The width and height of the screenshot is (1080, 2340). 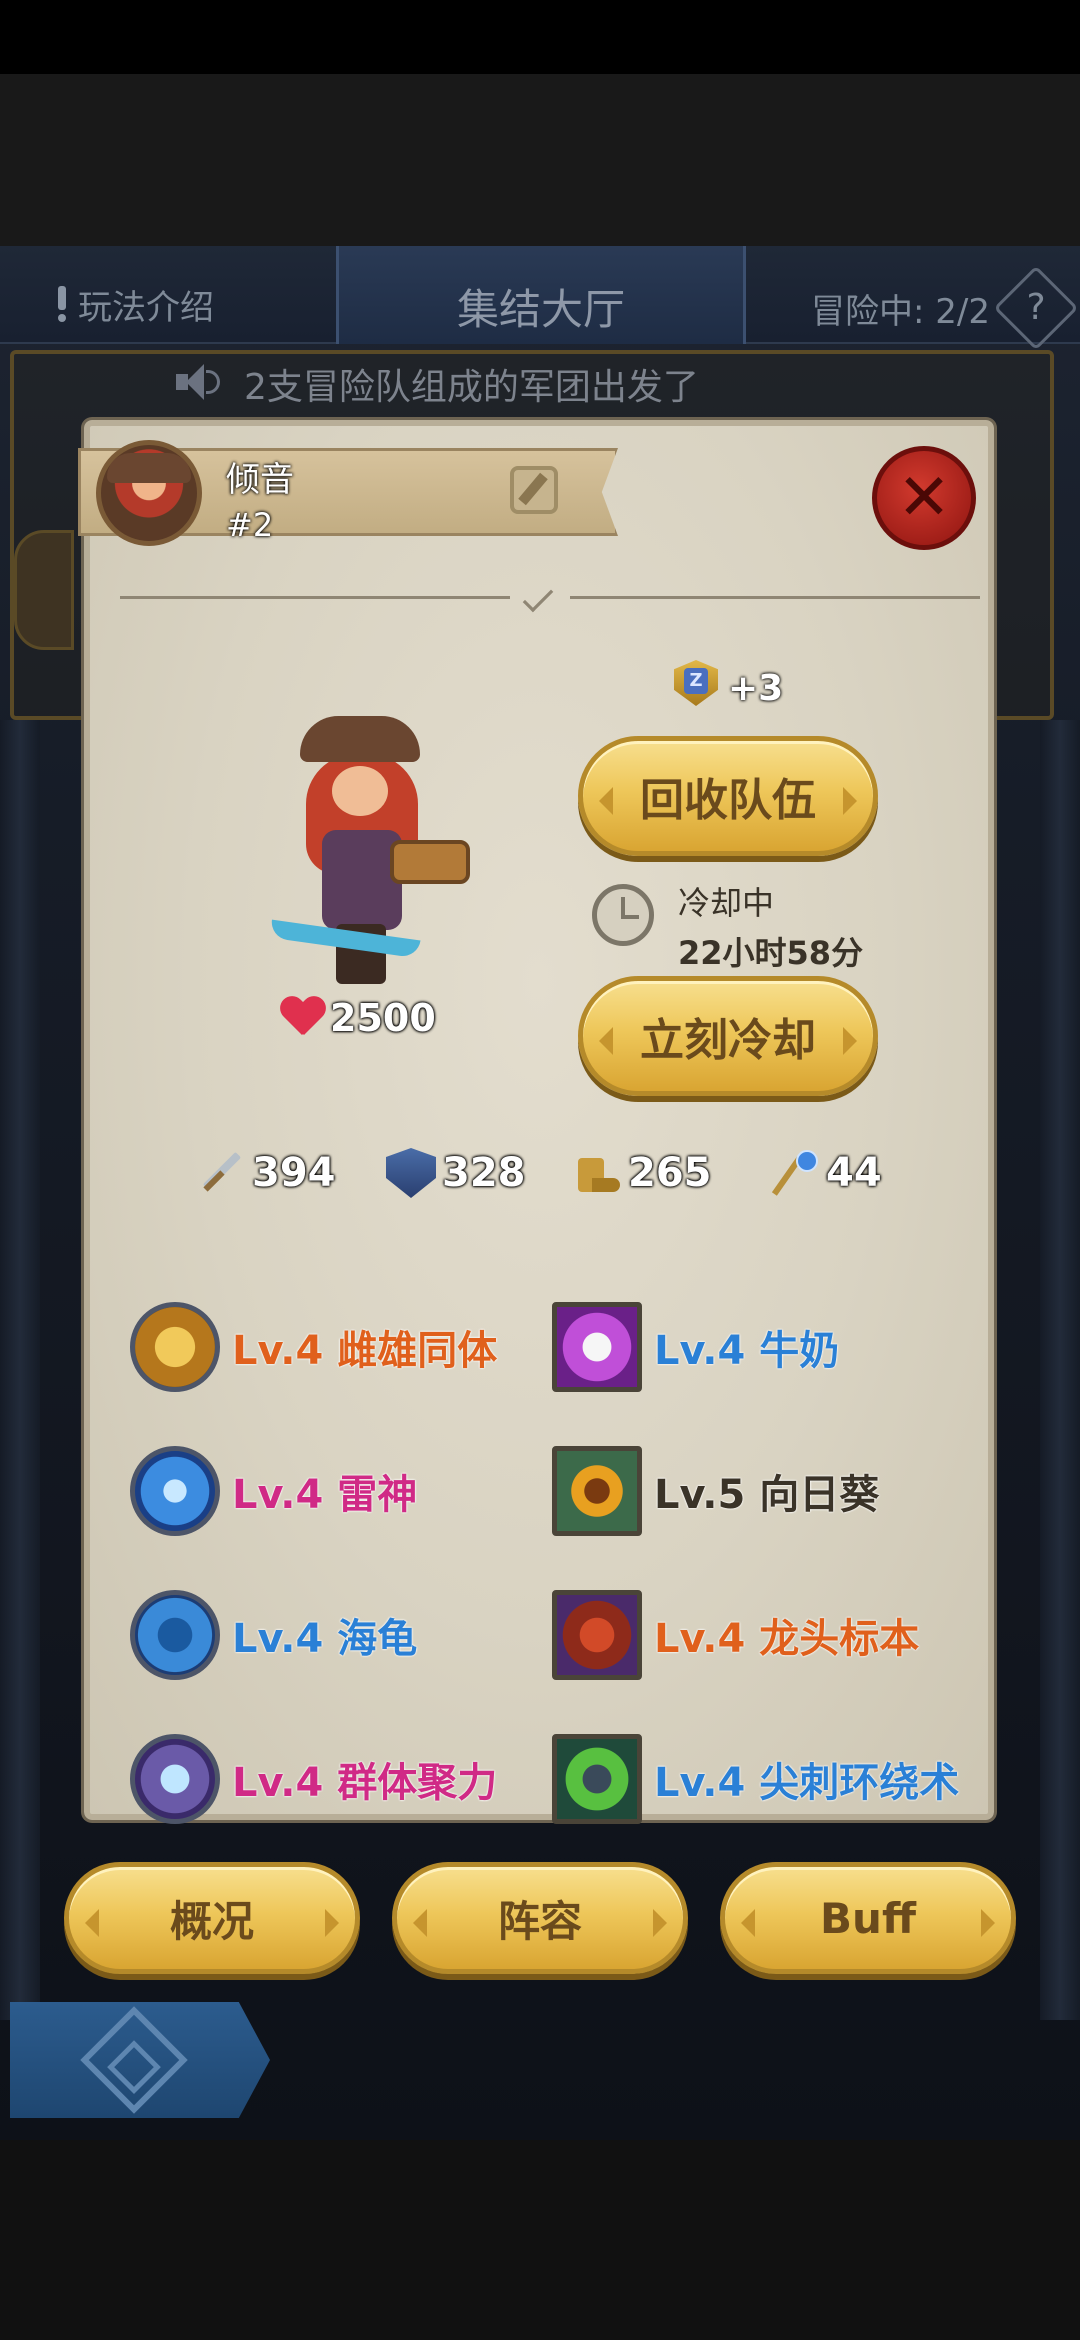 What do you see at coordinates (597, 1779) in the screenshot?
I see `spike-ring-icon` at bounding box center [597, 1779].